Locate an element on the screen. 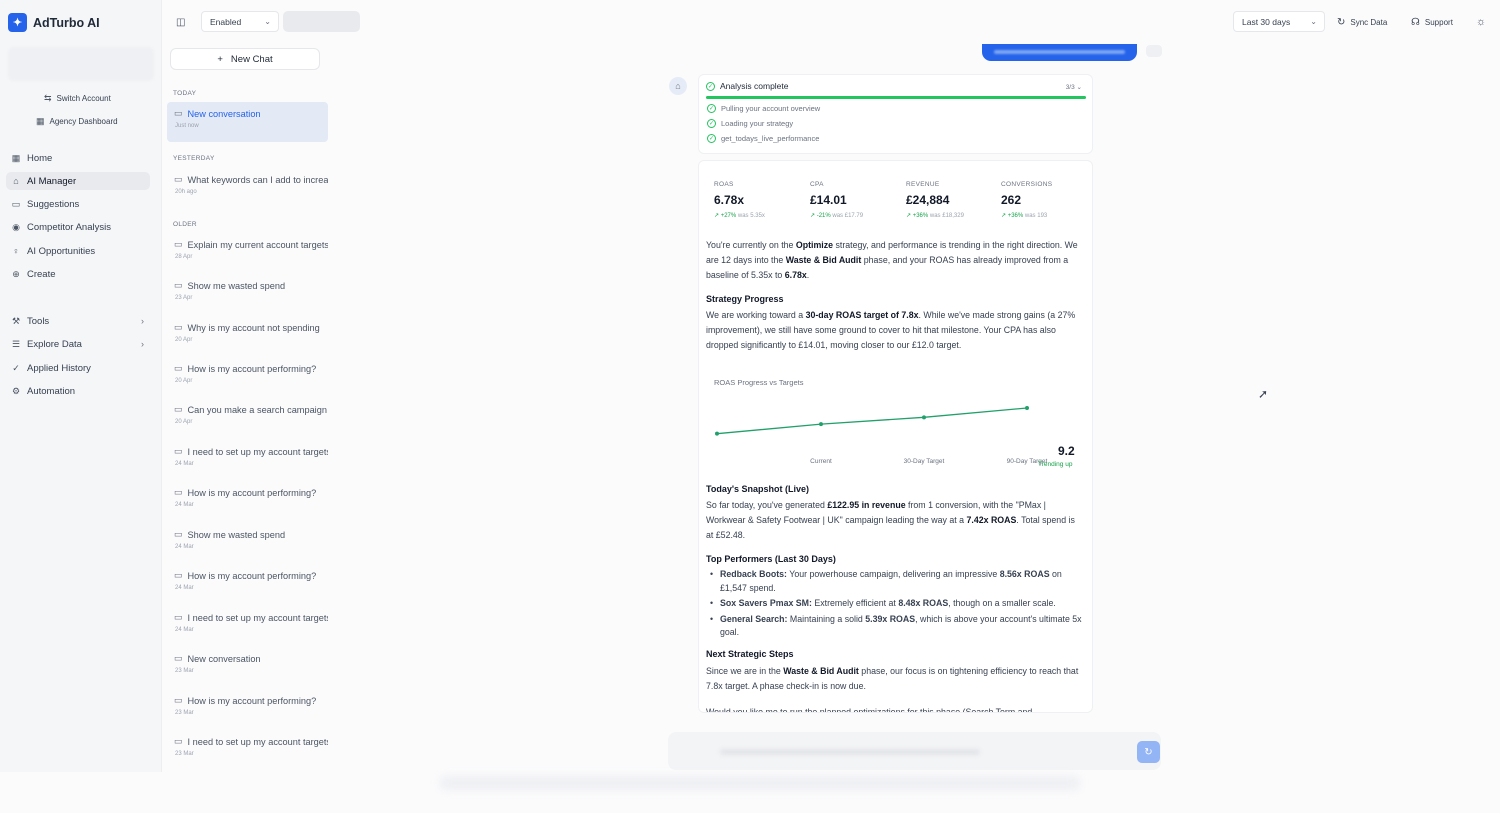  next-steps-heading: Next Strategic Steps is located at coordinates (750, 654).